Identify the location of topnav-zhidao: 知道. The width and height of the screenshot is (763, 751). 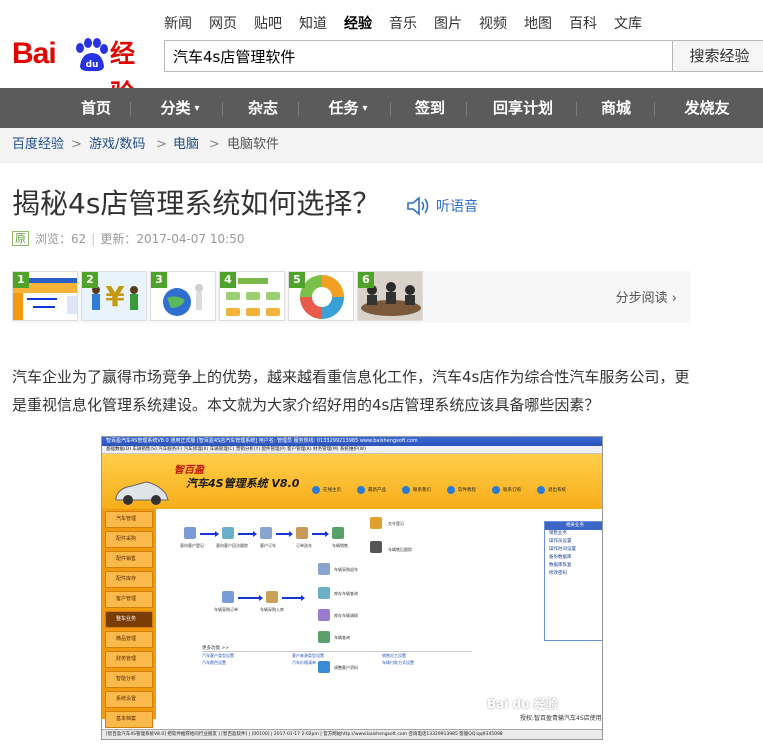
(313, 24).